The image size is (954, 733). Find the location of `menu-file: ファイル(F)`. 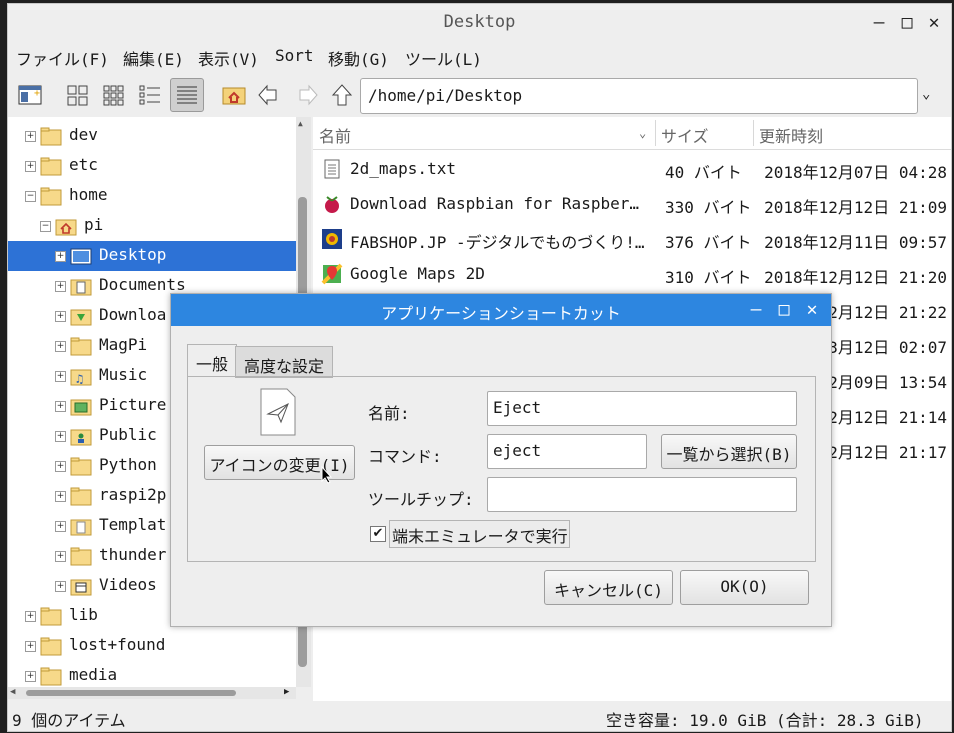

menu-file: ファイル(F) is located at coordinates (62, 58).